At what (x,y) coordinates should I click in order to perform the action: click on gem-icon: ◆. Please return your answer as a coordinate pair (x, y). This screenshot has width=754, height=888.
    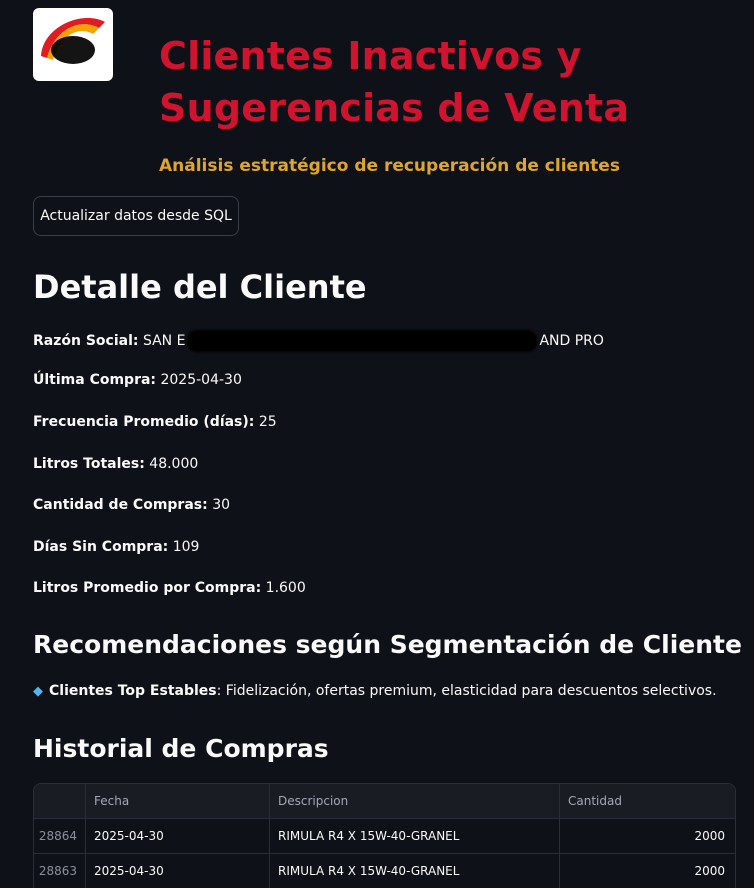
    Looking at the image, I should click on (38, 691).